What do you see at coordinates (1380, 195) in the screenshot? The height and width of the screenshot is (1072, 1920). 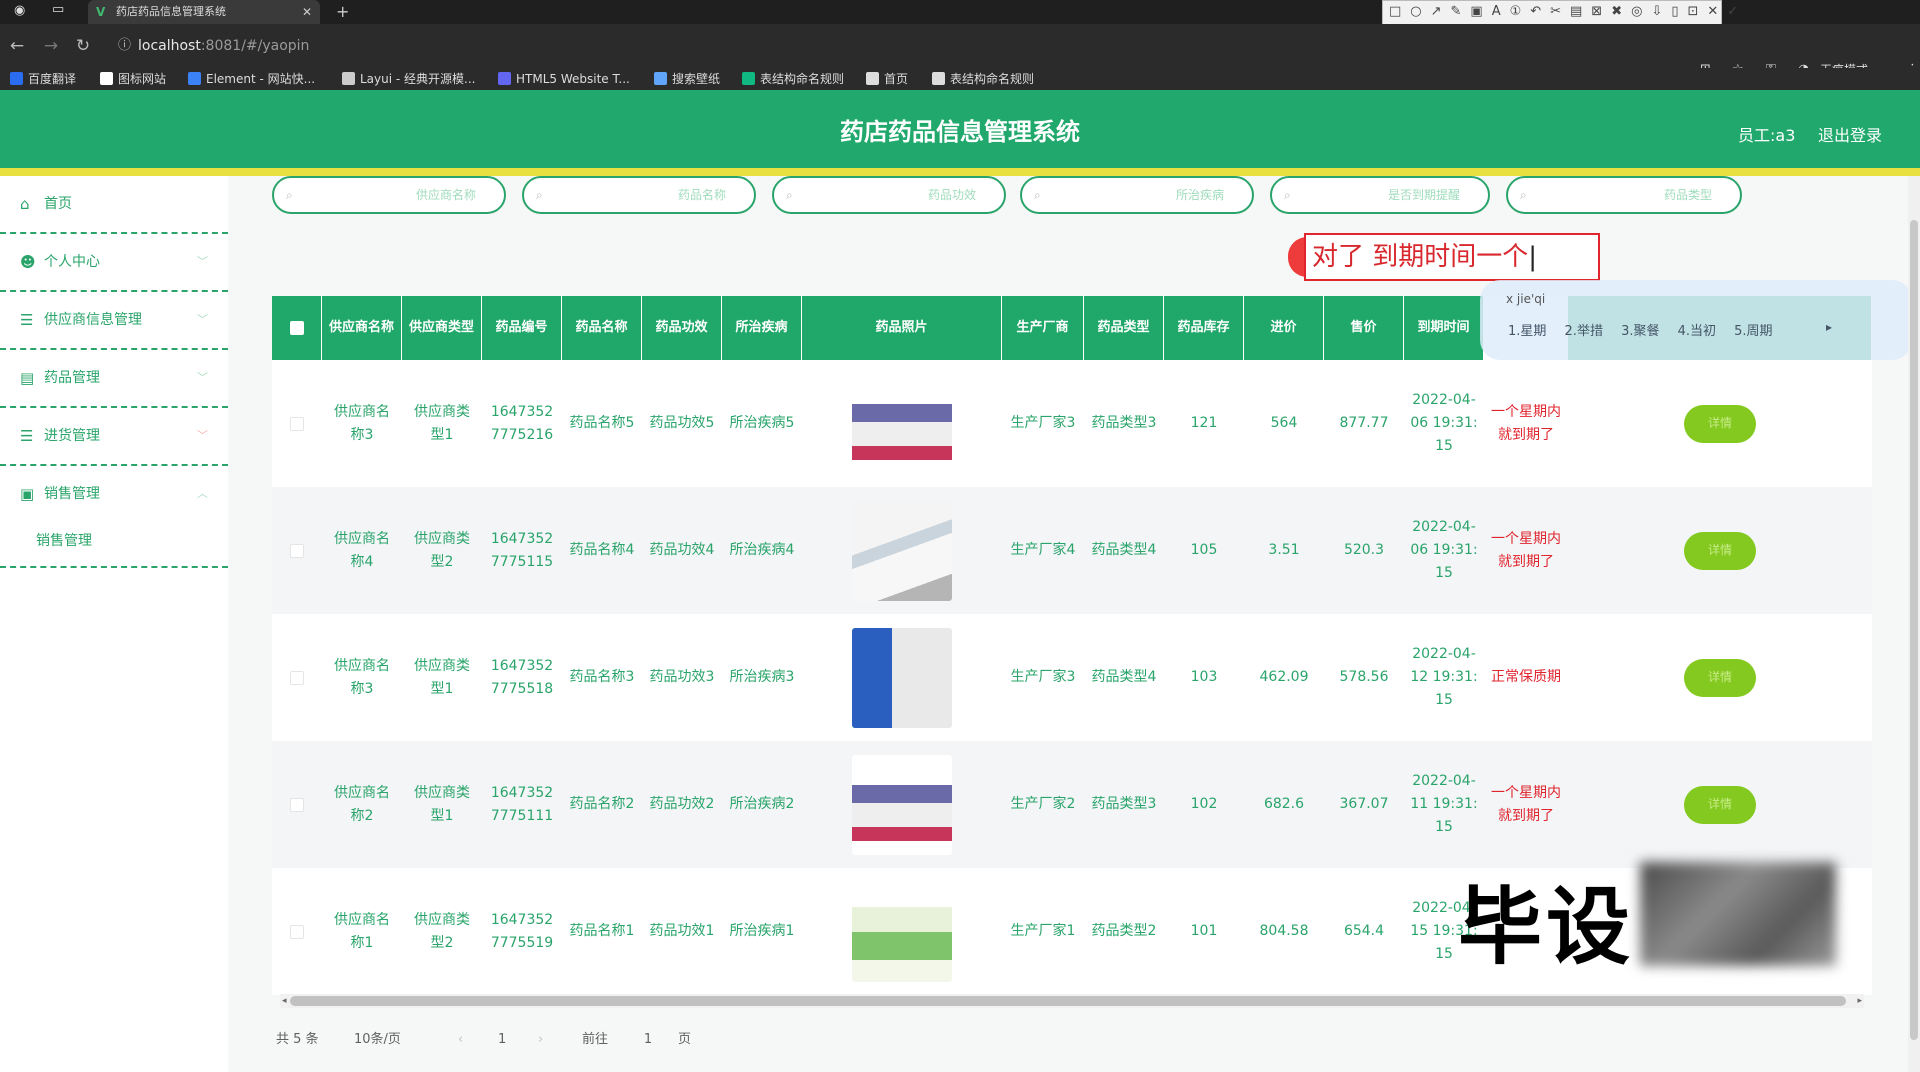 I see `search-expire-reminder: ⌕ 是否到期提醒` at bounding box center [1380, 195].